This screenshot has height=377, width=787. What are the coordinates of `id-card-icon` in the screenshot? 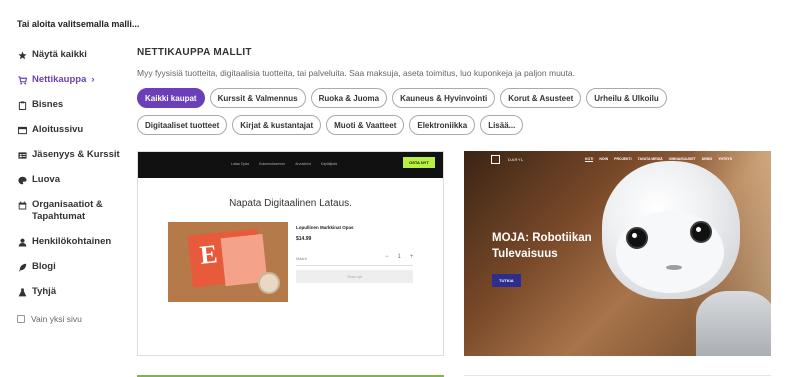 It's located at (22, 155).